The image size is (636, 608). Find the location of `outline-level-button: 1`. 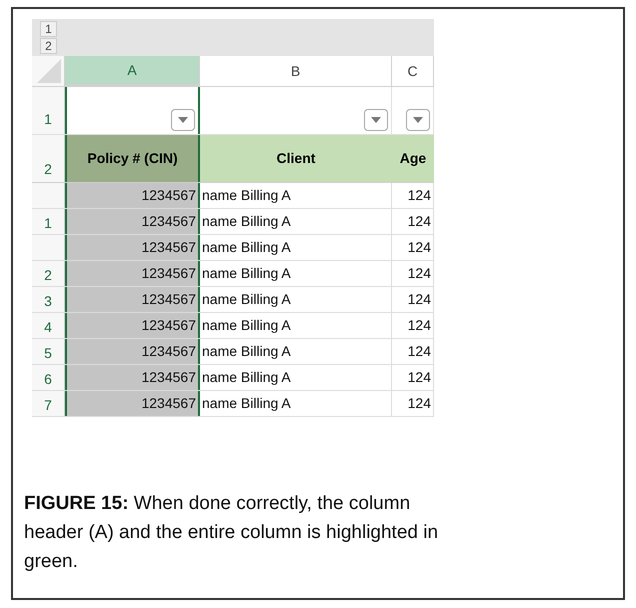

outline-level-button: 1 is located at coordinates (48, 29).